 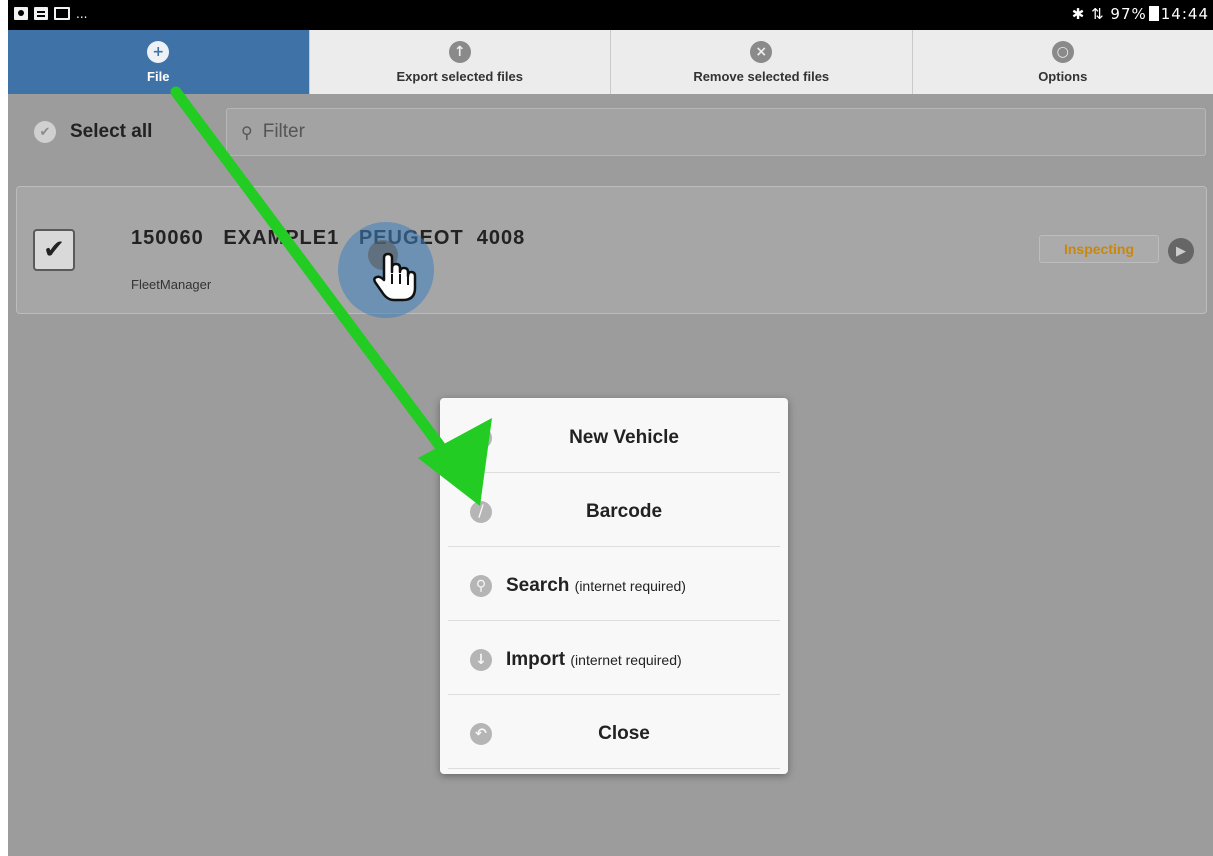 What do you see at coordinates (459, 51) in the screenshot?
I see `arrow-up-icon: ↑` at bounding box center [459, 51].